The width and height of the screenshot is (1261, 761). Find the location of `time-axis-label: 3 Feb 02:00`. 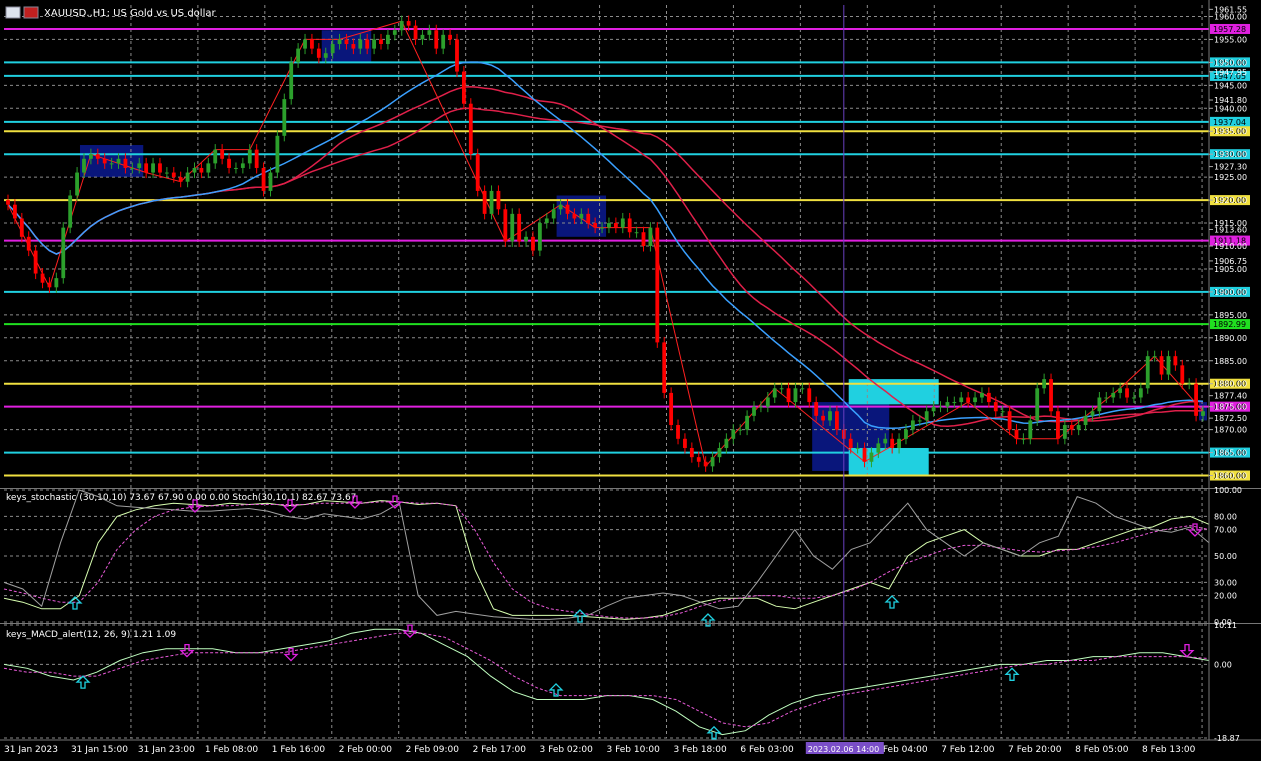

time-axis-label: 3 Feb 02:00 is located at coordinates (567, 750).